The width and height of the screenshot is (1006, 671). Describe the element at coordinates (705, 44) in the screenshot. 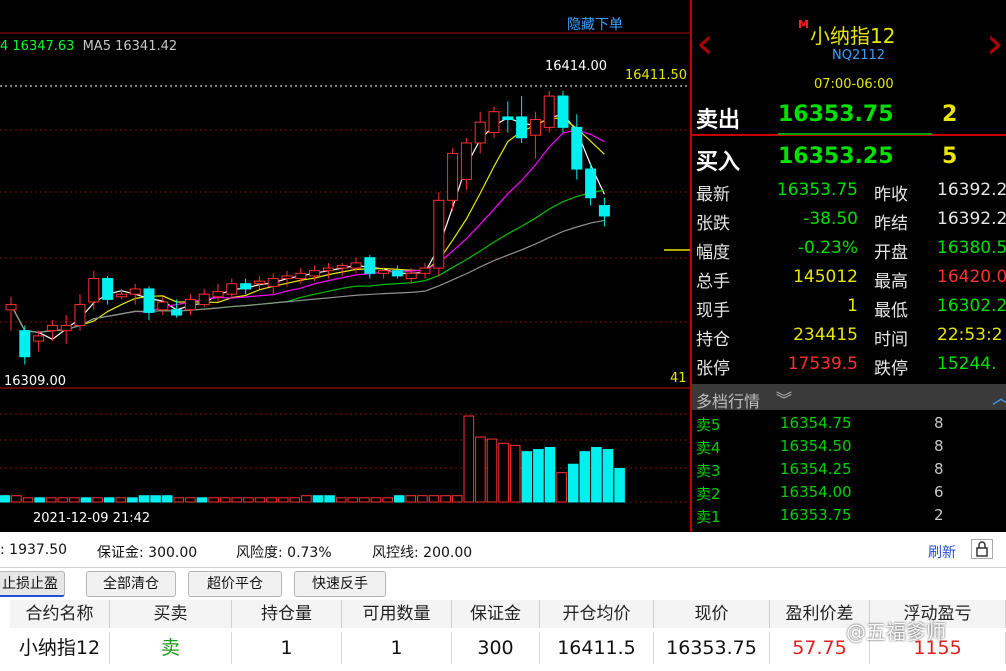

I see `prev-contract-icon: ‹` at that location.